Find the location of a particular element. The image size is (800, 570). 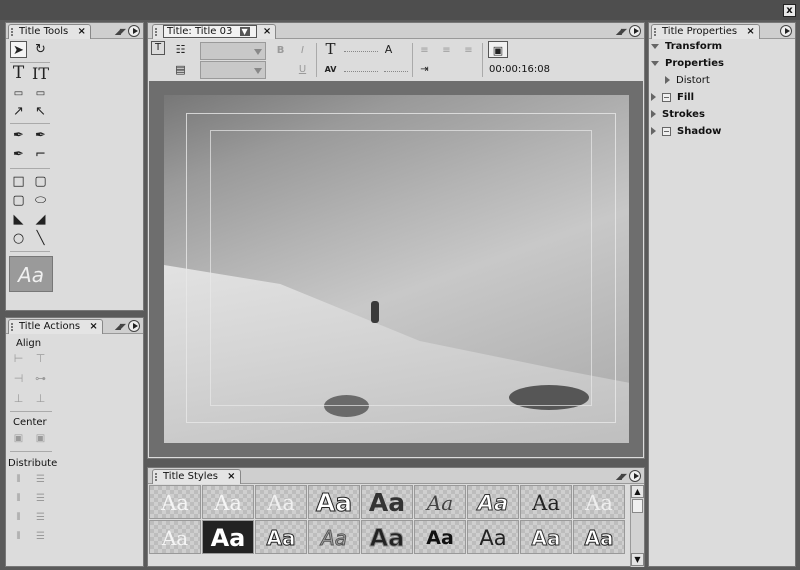

kerning-value is located at coordinates (361, 71).